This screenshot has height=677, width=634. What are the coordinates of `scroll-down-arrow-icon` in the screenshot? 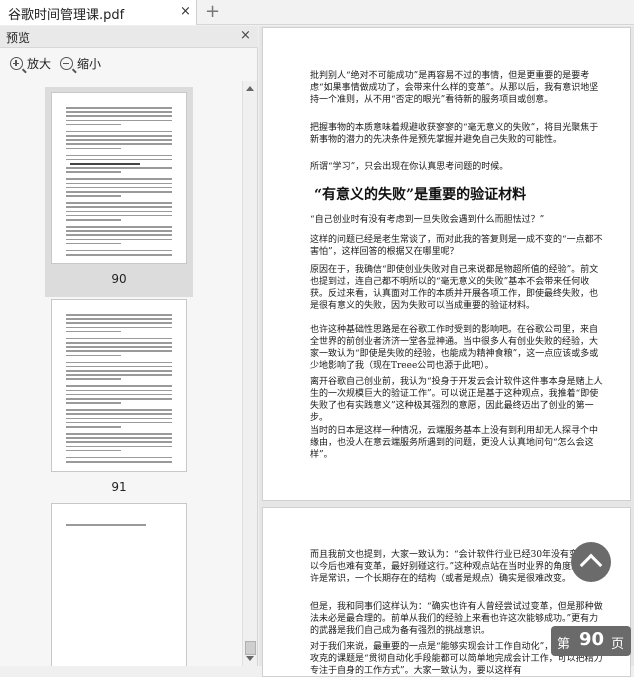 It's located at (250, 658).